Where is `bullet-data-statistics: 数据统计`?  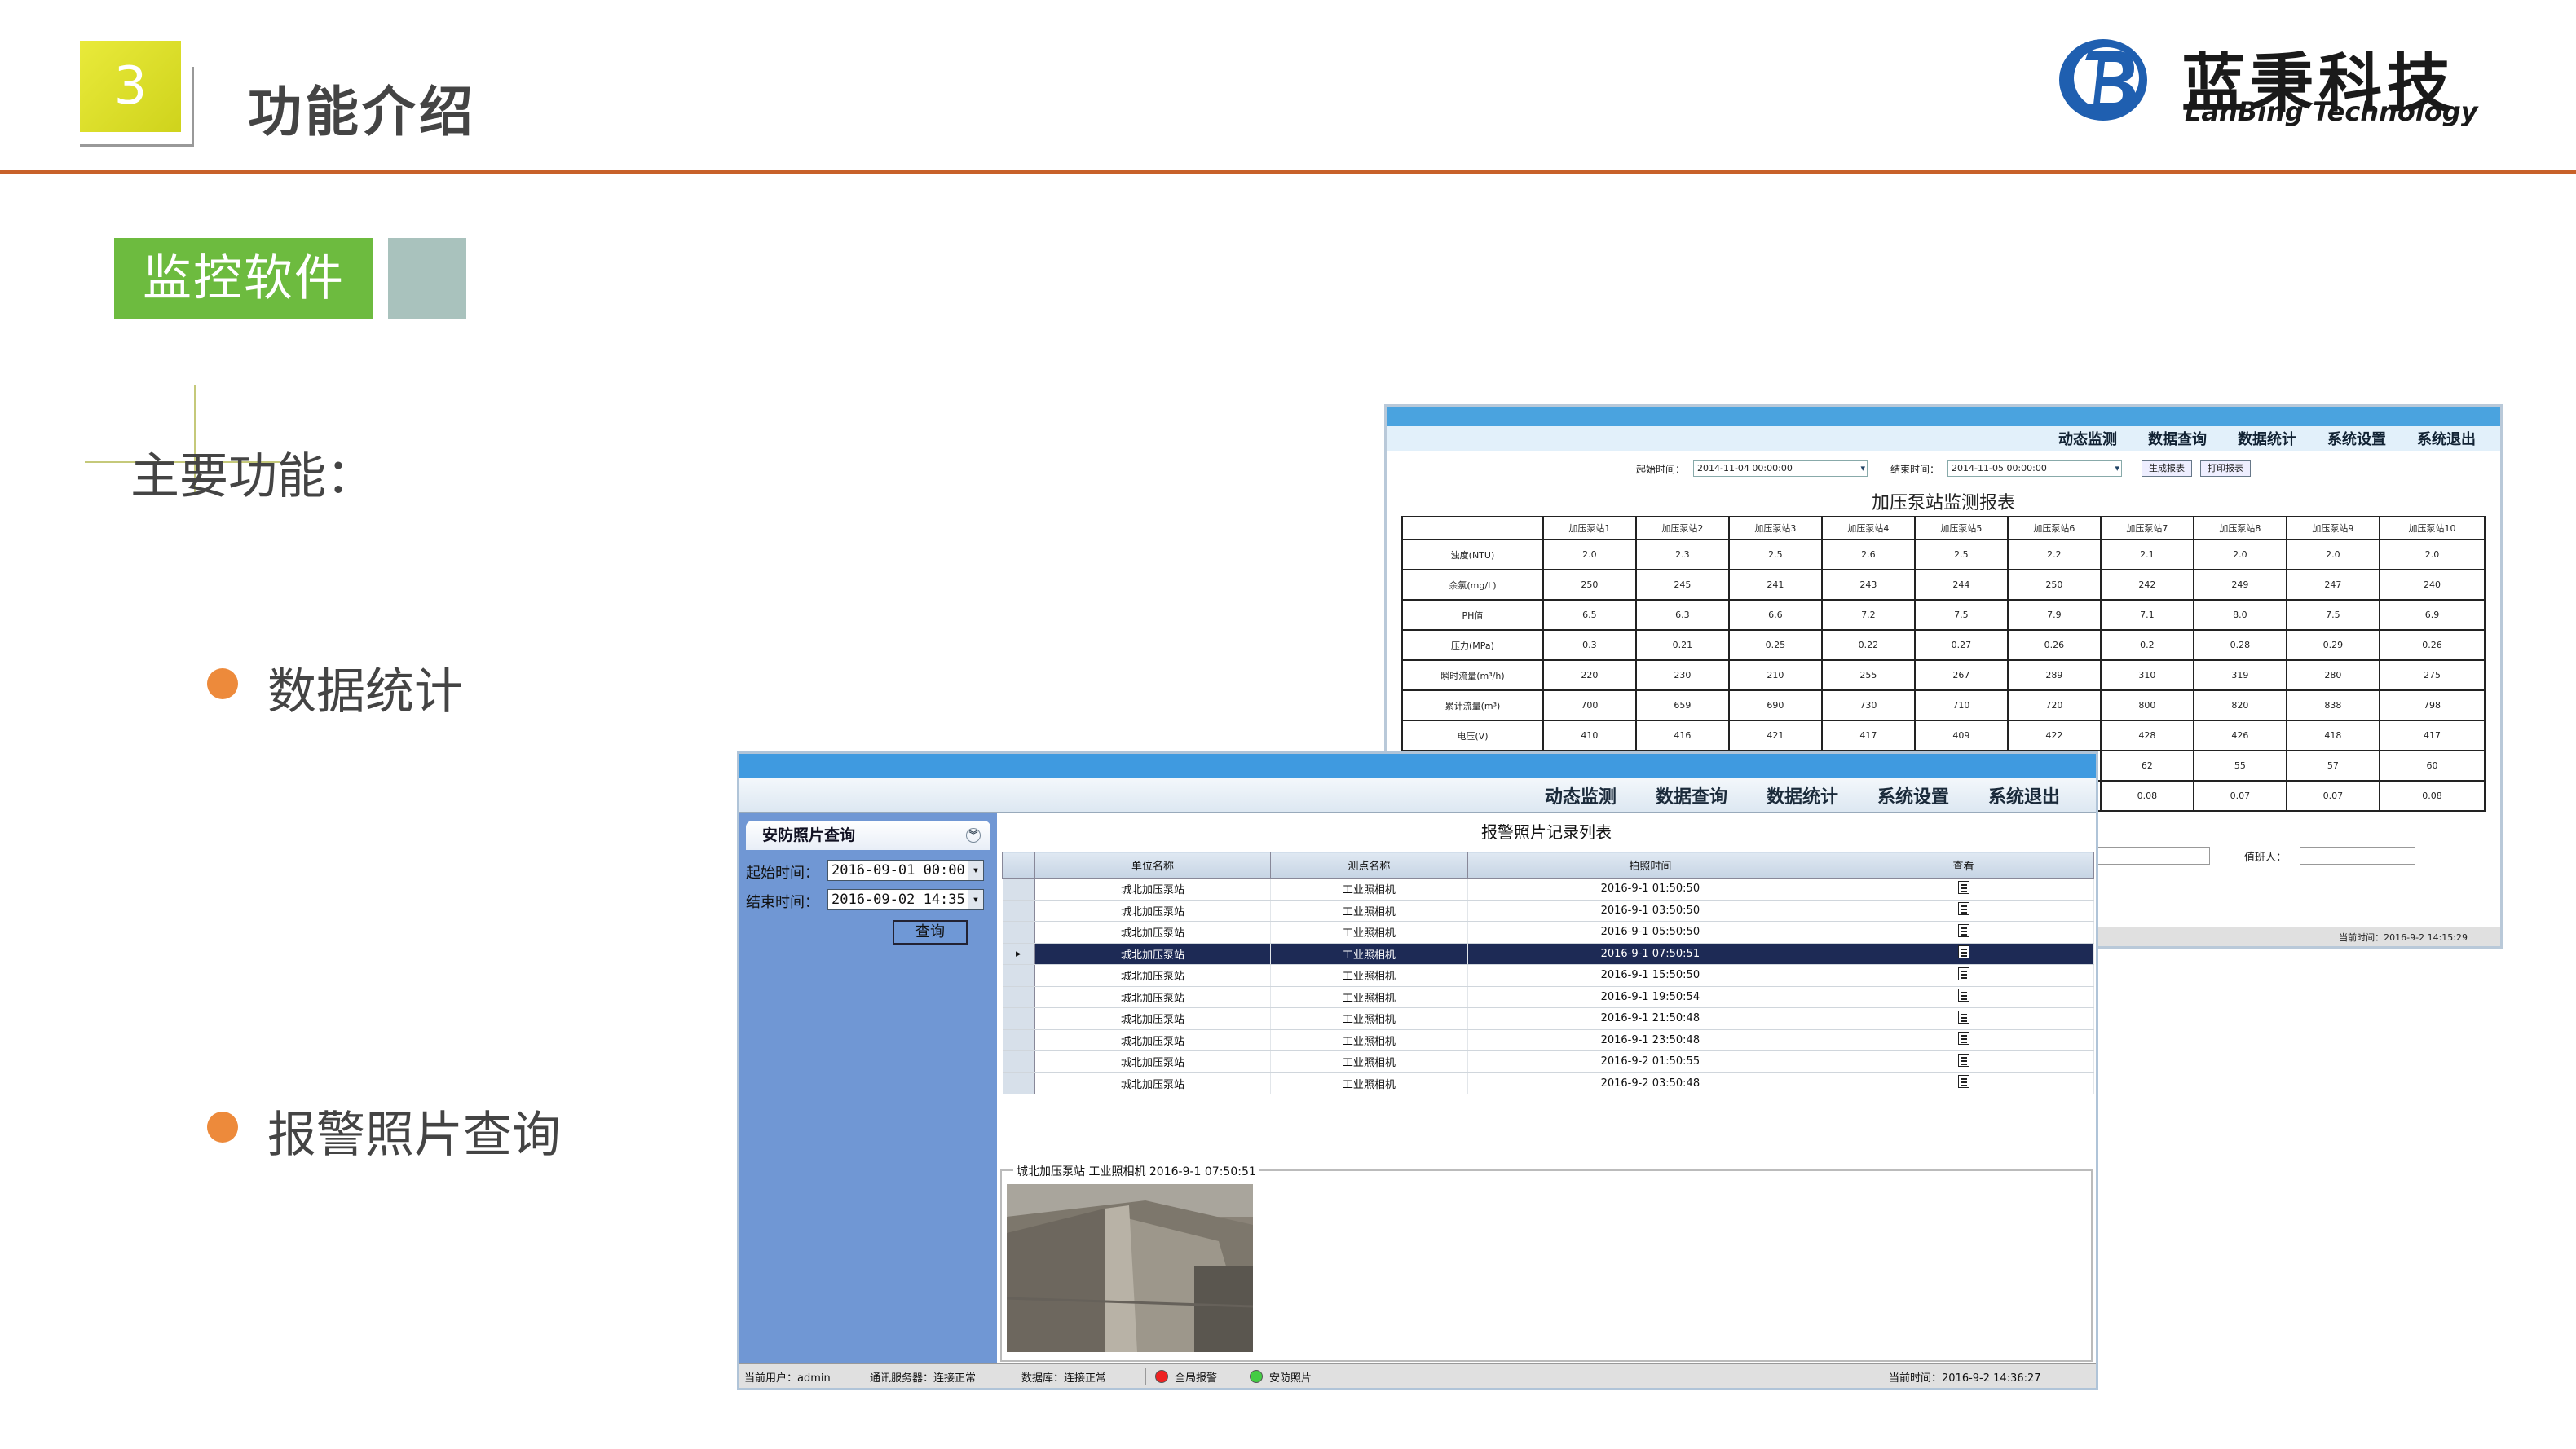 bullet-data-statistics: 数据统计 is located at coordinates (365, 691).